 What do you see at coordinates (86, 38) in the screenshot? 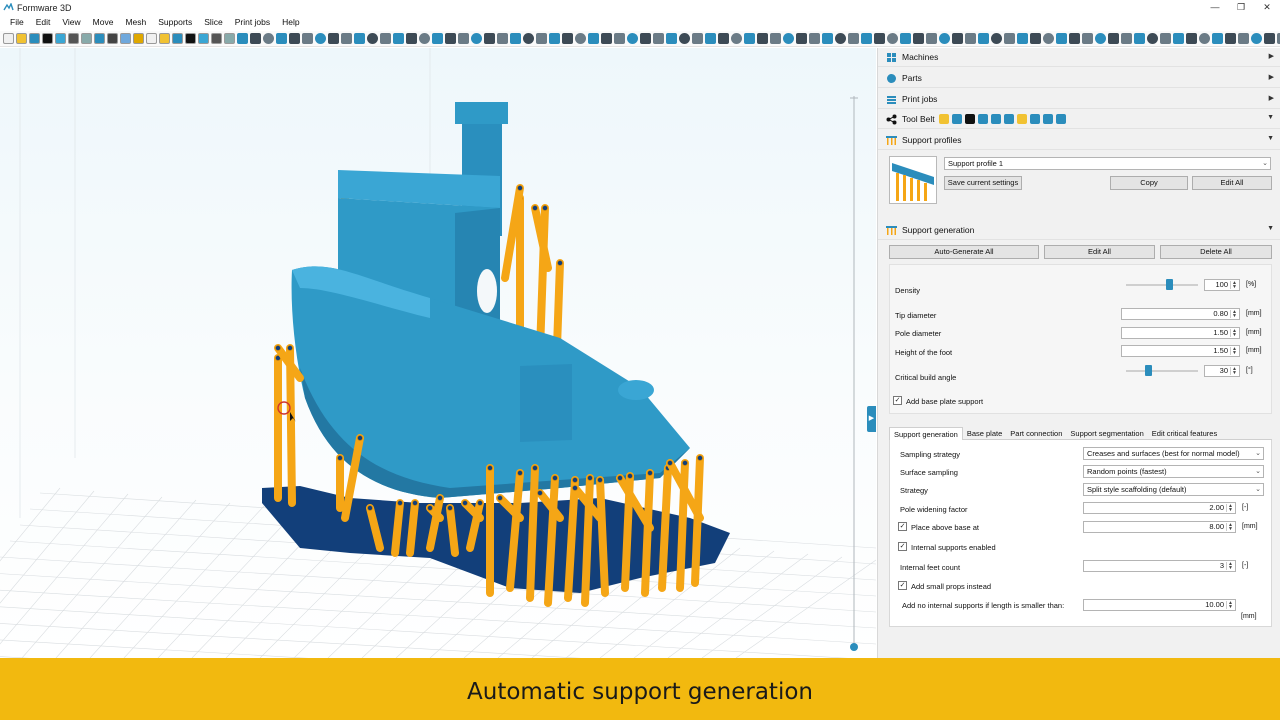
I see `print-icon` at bounding box center [86, 38].